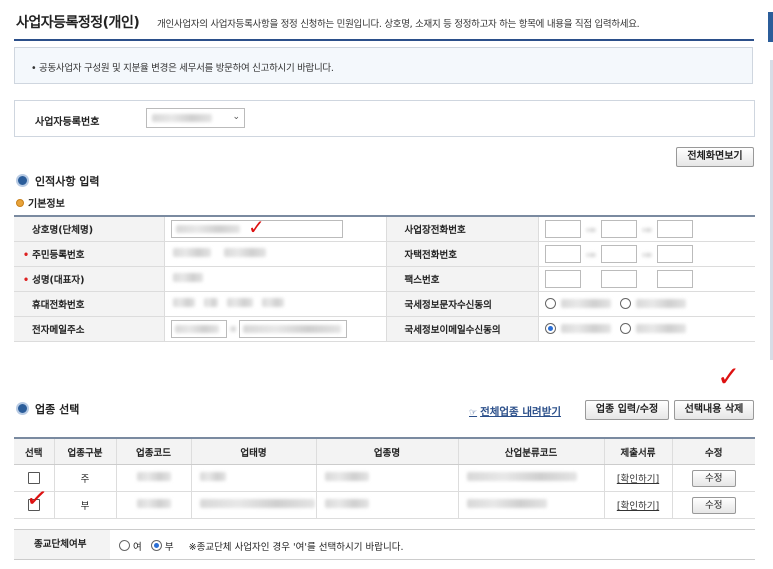 This screenshot has width=773, height=569. What do you see at coordinates (89, 329) in the screenshot?
I see `info-label: 전자메일주소` at bounding box center [89, 329].